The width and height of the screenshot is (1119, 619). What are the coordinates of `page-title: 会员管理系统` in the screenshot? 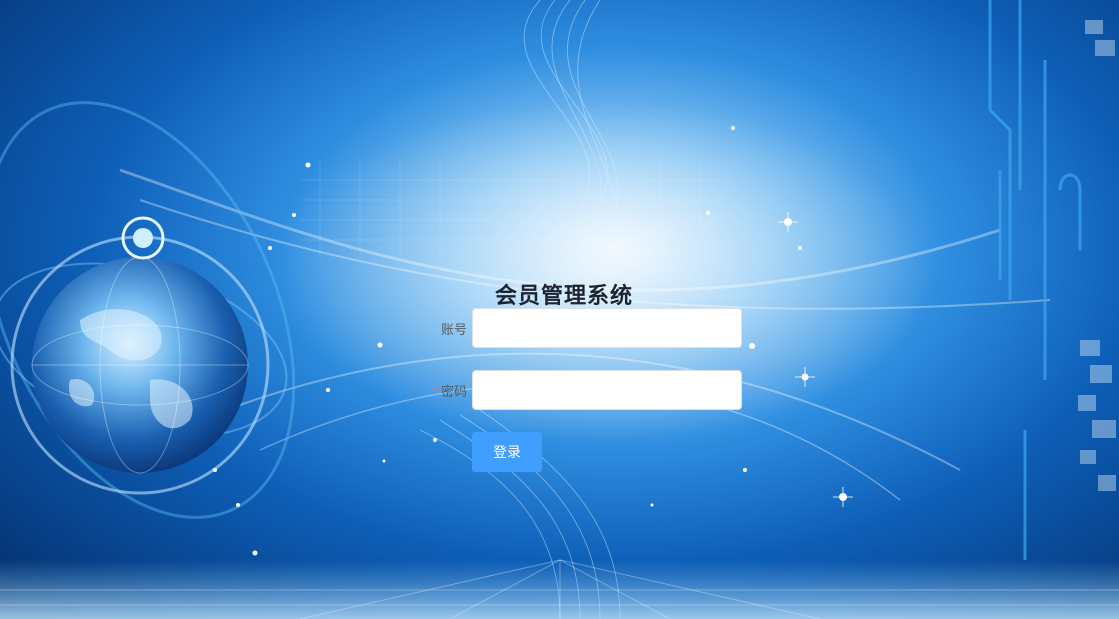 It's located at (564, 296).